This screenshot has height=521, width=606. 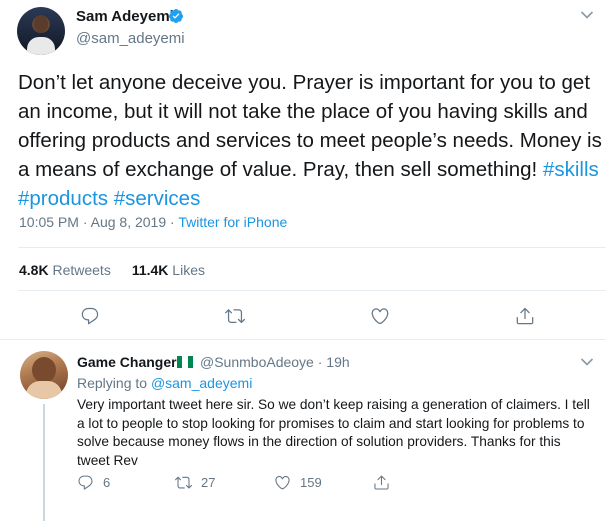 What do you see at coordinates (127, 362) in the screenshot?
I see `reply-author-name: Game Changer` at bounding box center [127, 362].